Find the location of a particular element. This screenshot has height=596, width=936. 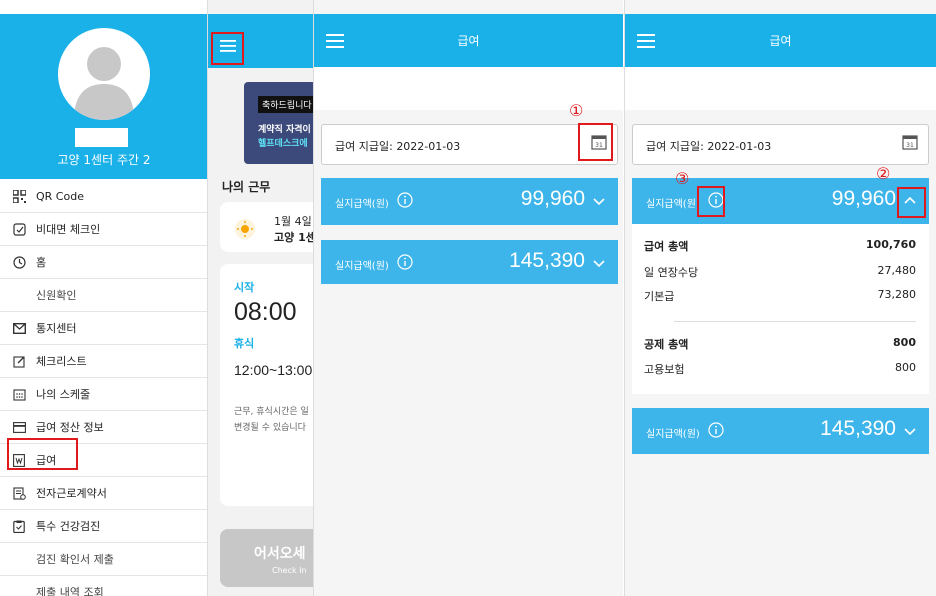

sidebar-item-label: 특수 건강검진 is located at coordinates (68, 526).